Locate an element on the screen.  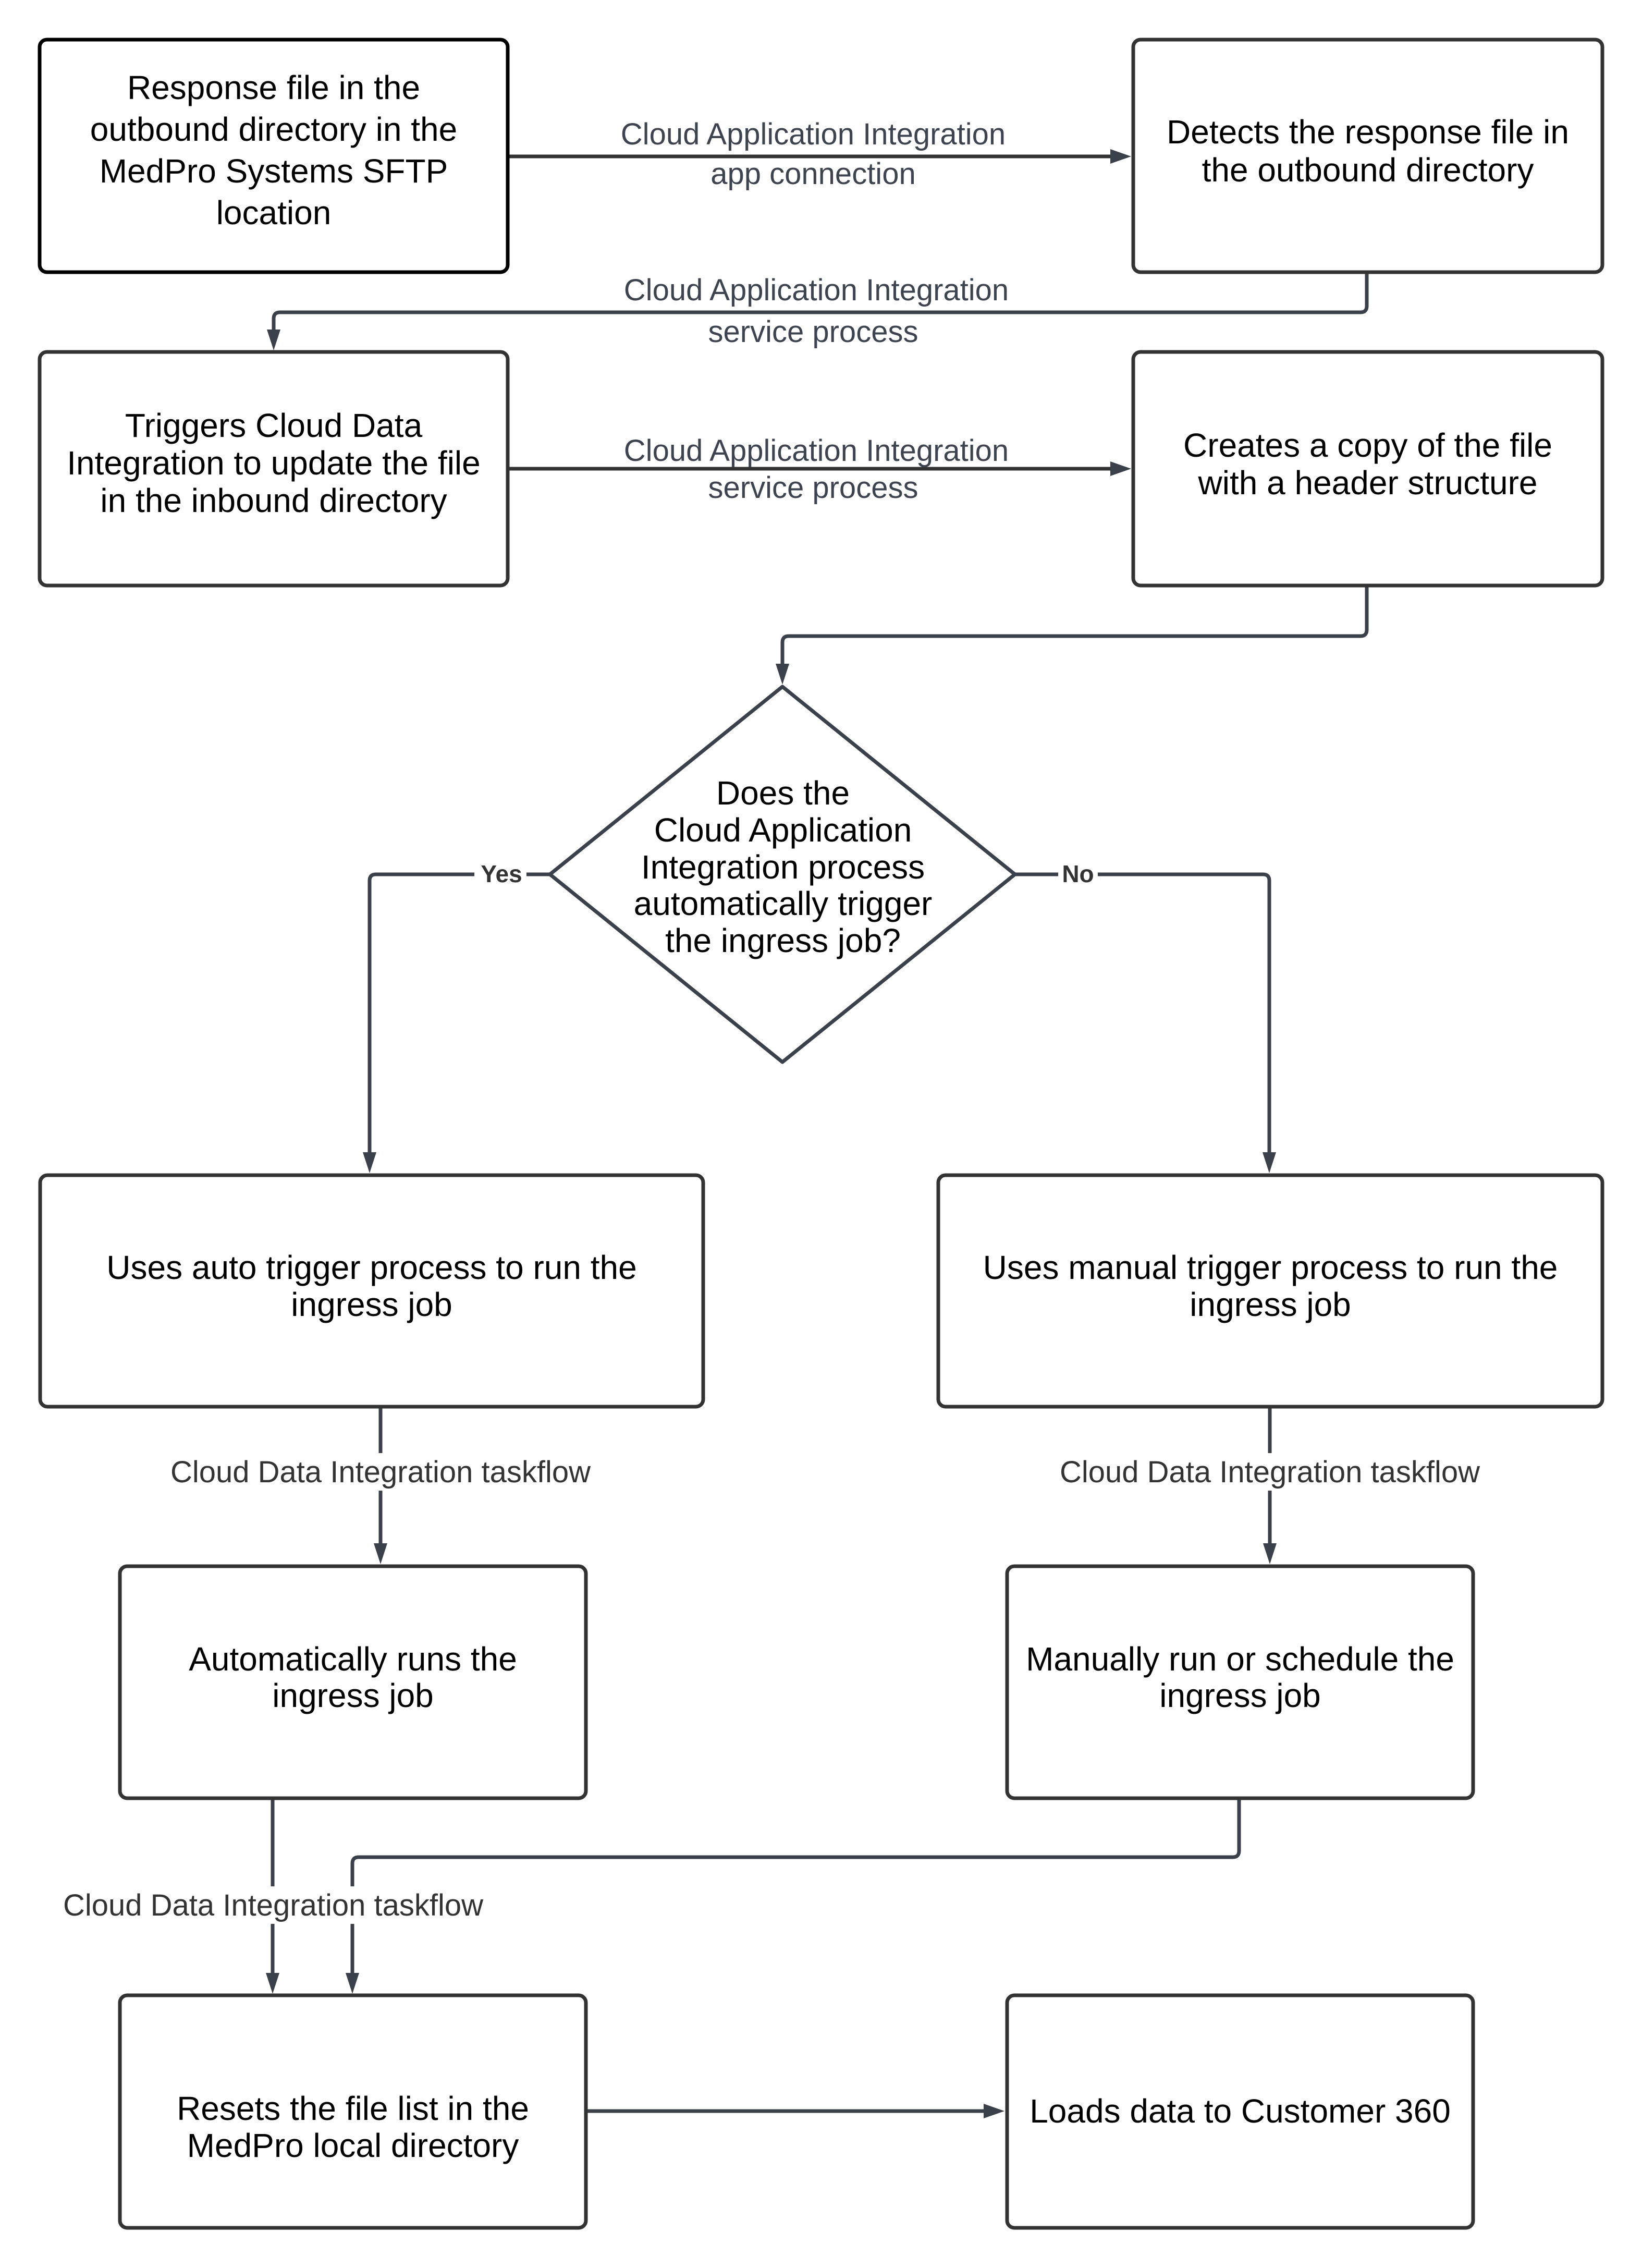
node-load-c360: Loads data to Customer 360 is located at coordinates (1240, 2111).